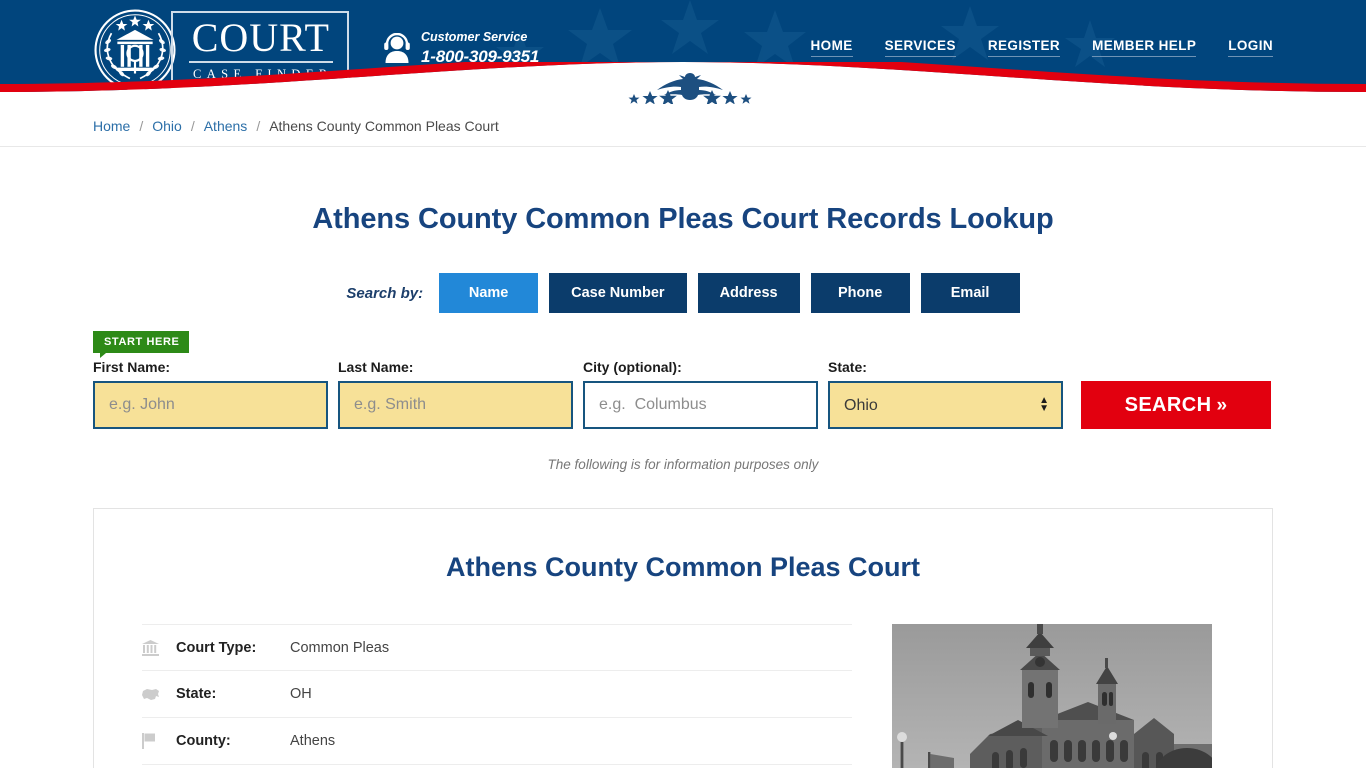  I want to click on search-by-label: Search by:, so click(385, 293).